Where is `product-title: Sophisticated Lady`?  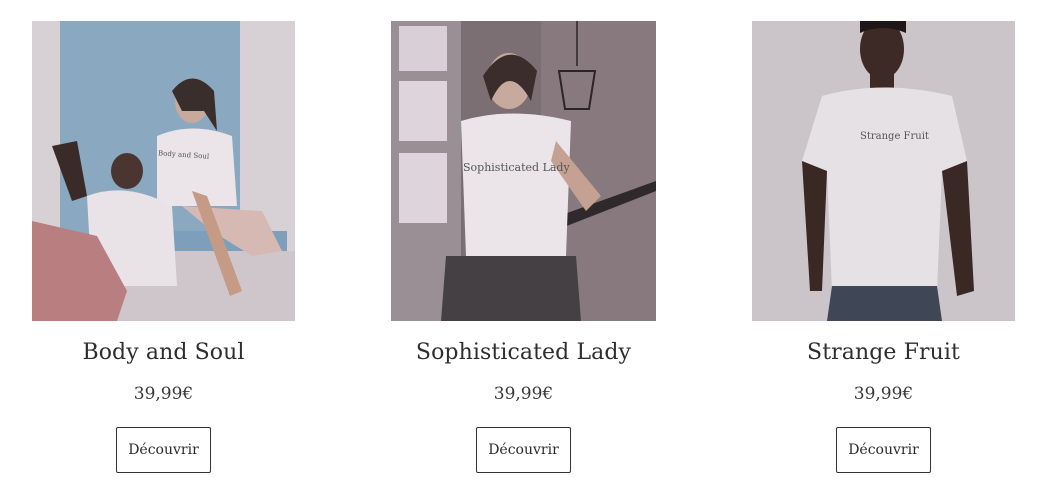
product-title: Sophisticated Lady is located at coordinates (523, 353).